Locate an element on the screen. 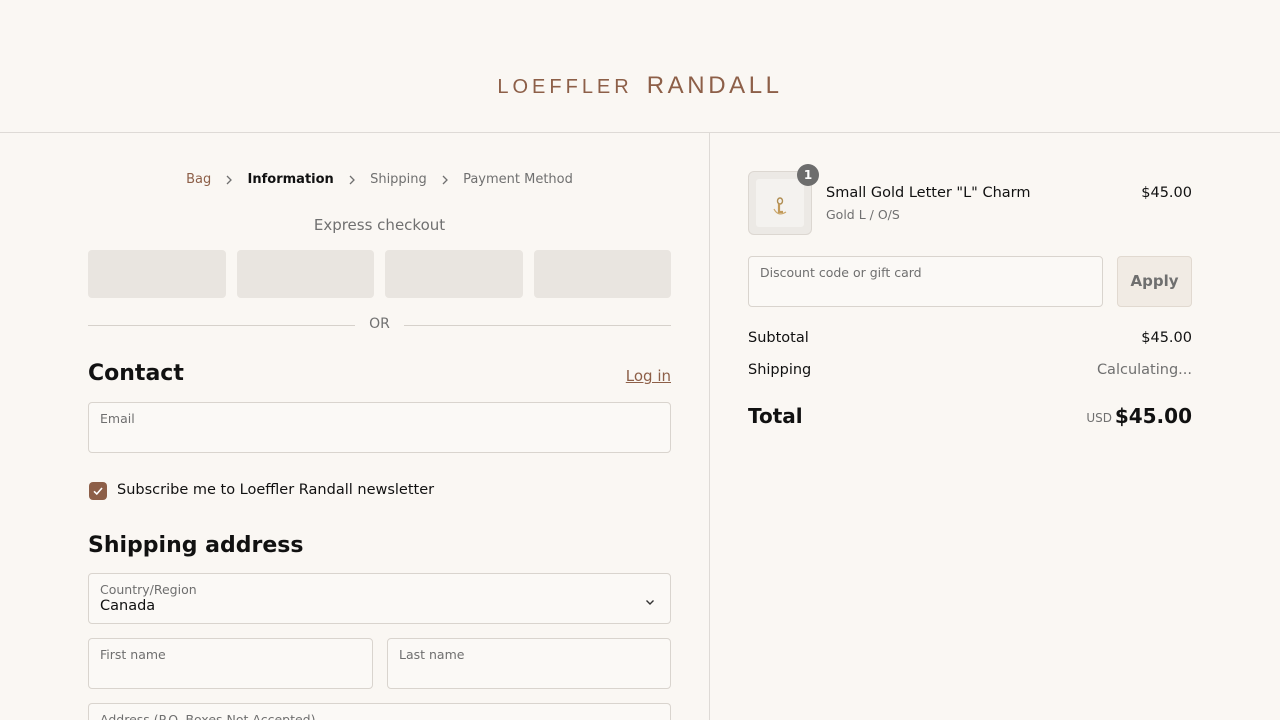  product-name: Small Gold Letter "L" Charm is located at coordinates (928, 193).